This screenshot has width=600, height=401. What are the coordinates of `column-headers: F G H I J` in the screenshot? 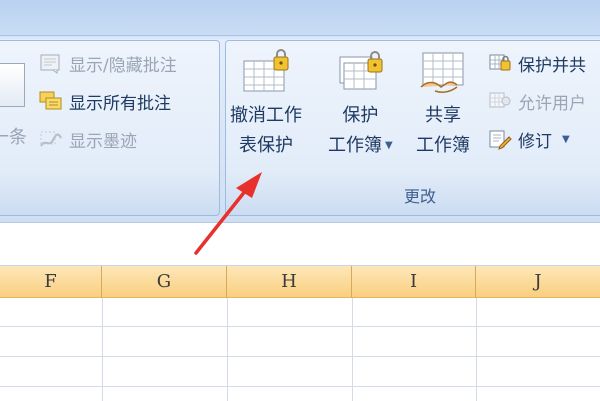 It's located at (300, 282).